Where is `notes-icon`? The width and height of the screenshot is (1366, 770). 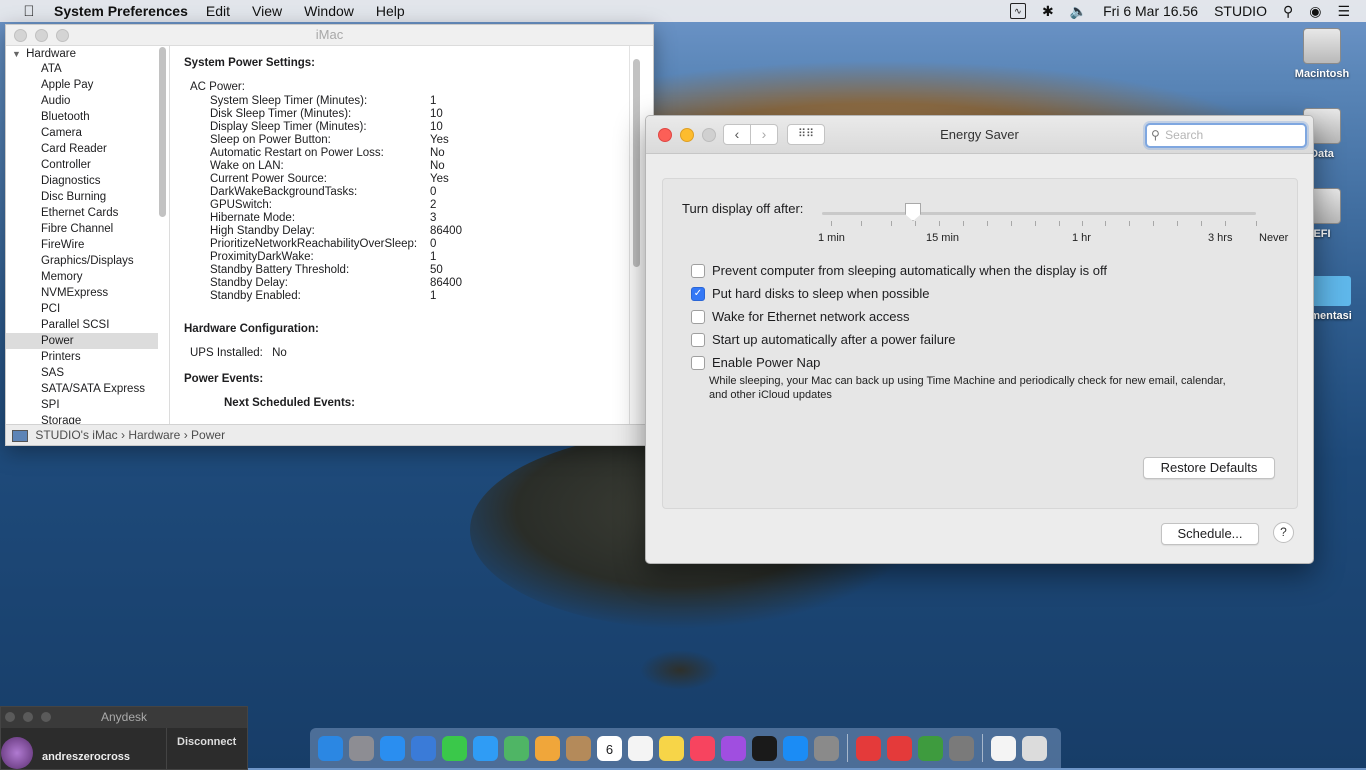 notes-icon is located at coordinates (671, 748).